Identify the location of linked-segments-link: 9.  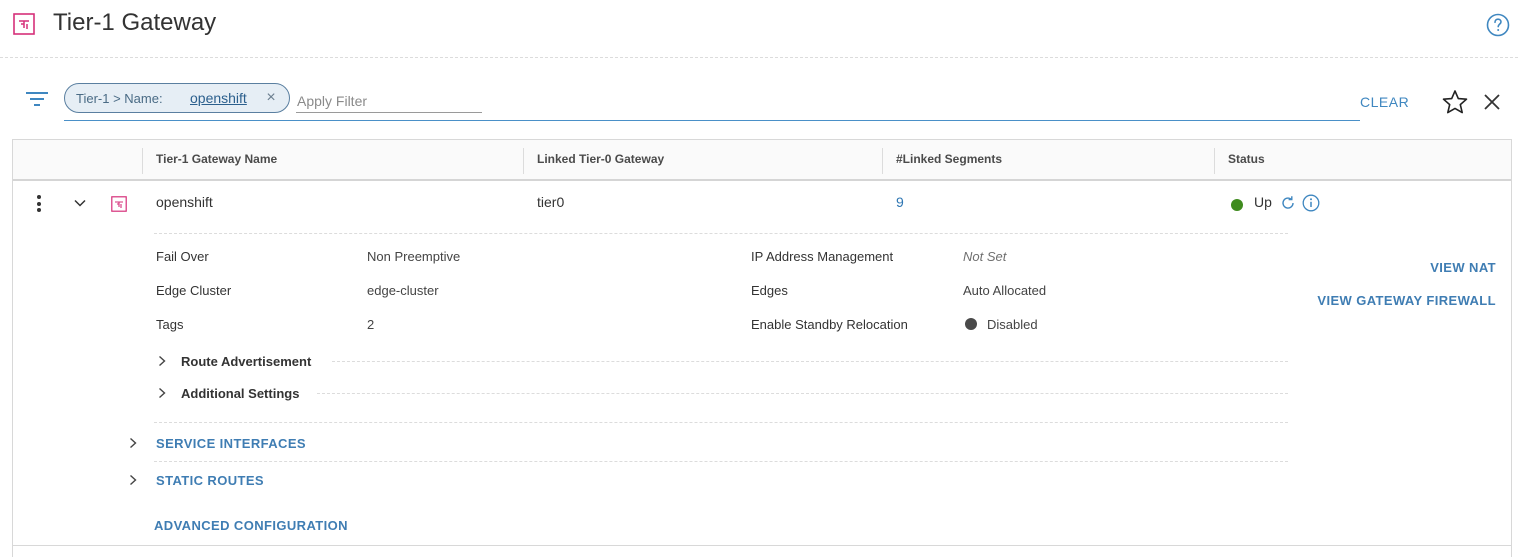
(900, 202).